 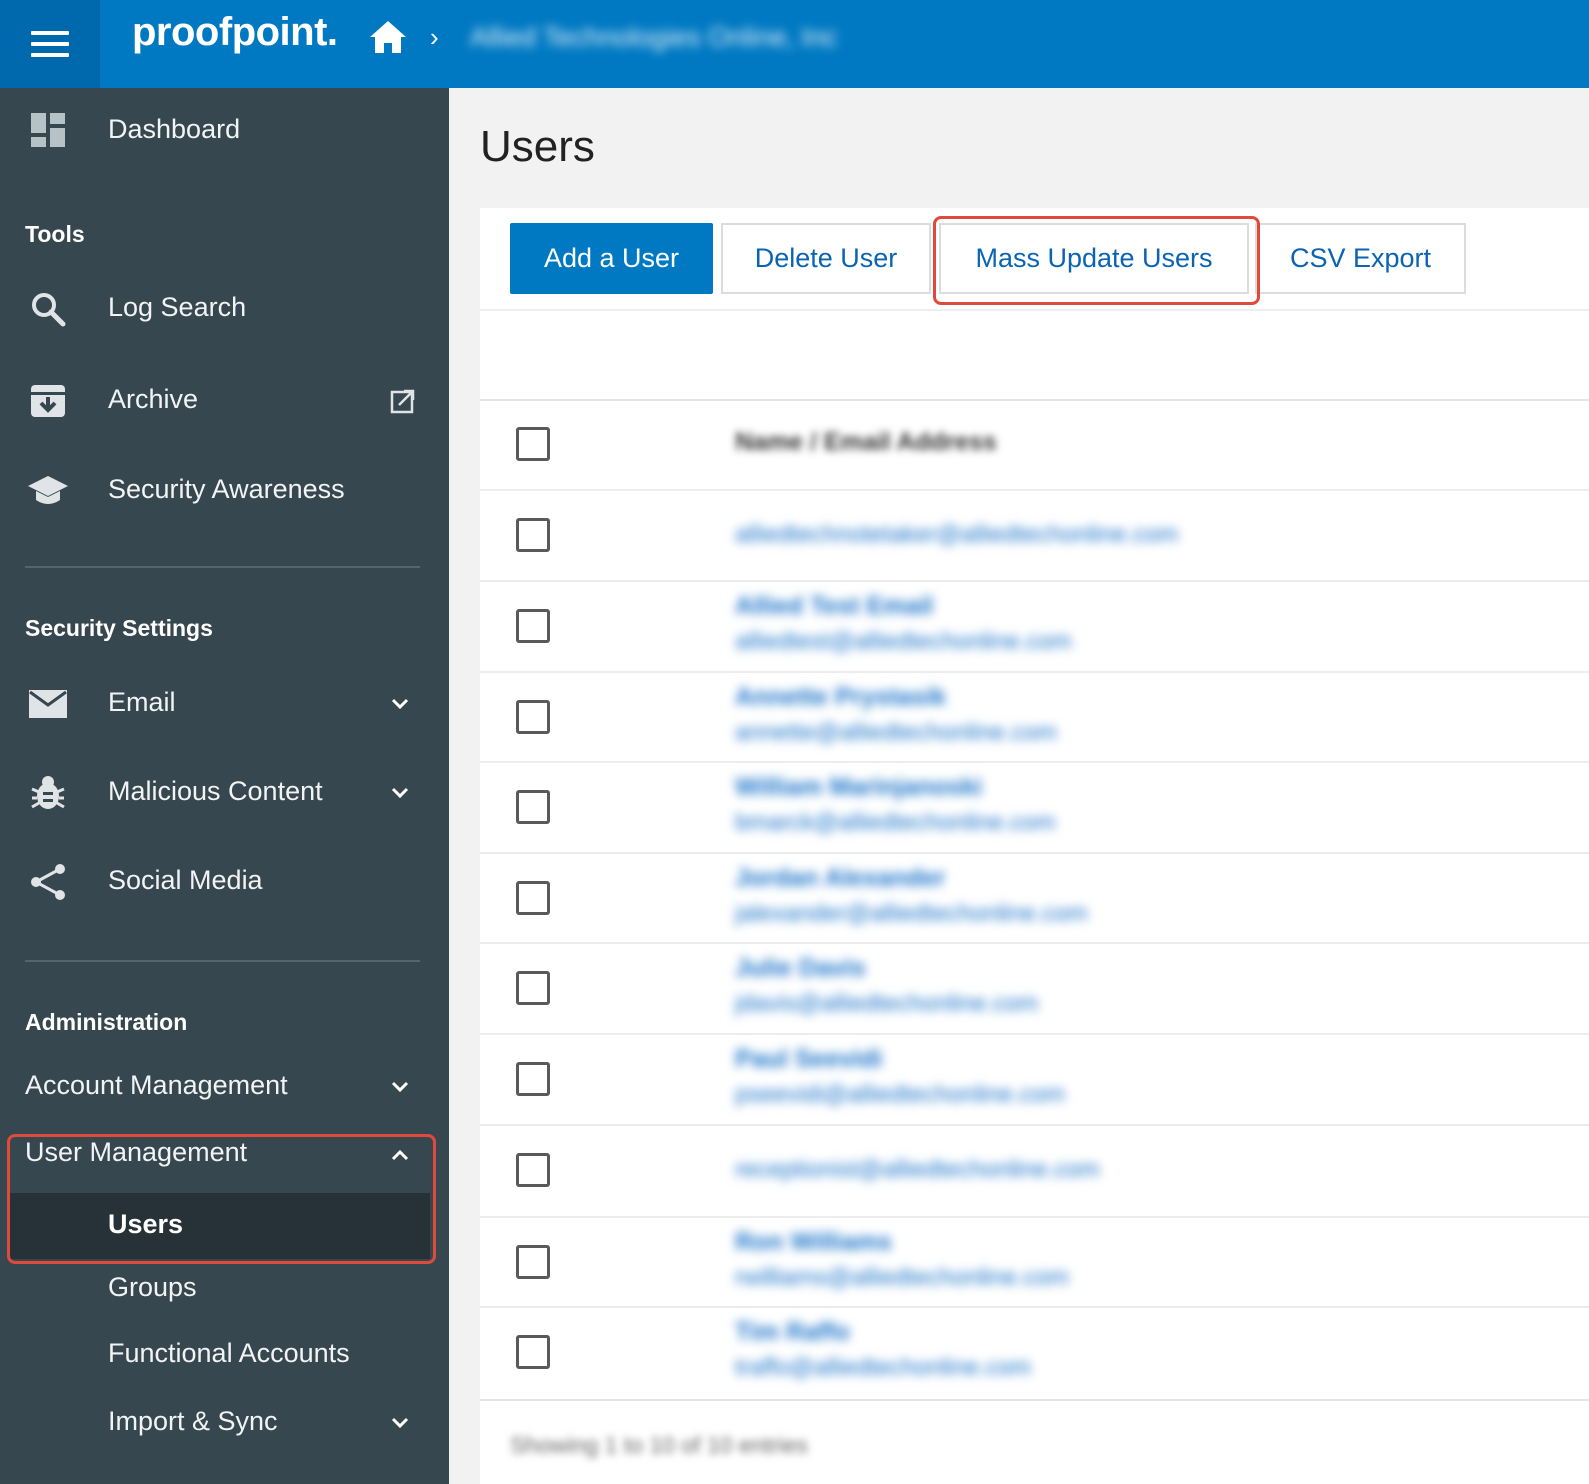 I want to click on toolbar-divider, so click(x=1034, y=310).